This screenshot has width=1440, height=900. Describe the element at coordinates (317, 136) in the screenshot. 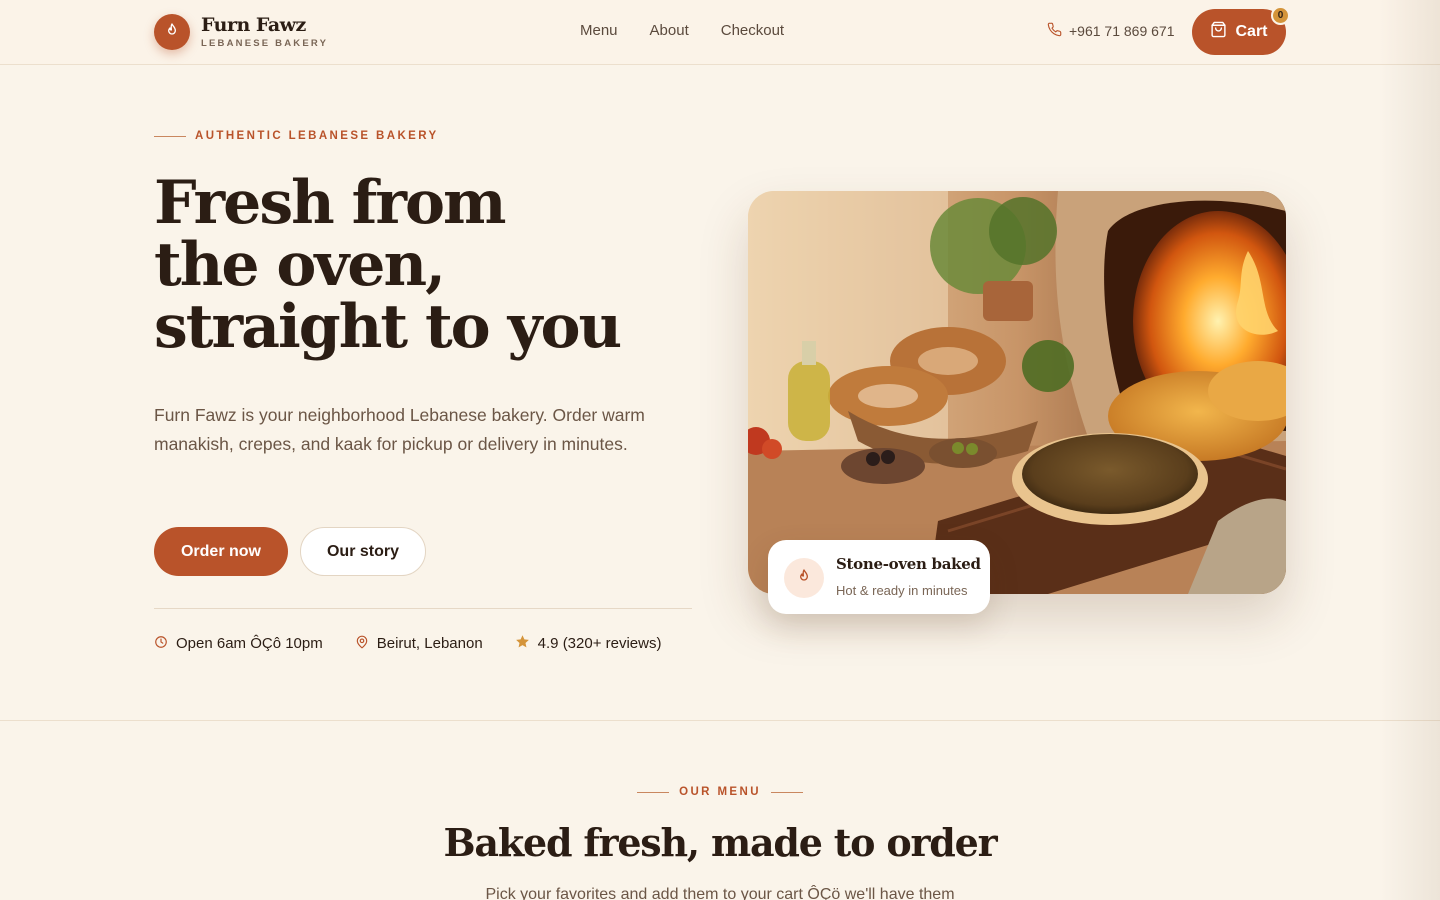

I see `hero-eyebrow-text: AUTHENTIC LEBANESE BAKERY` at that location.